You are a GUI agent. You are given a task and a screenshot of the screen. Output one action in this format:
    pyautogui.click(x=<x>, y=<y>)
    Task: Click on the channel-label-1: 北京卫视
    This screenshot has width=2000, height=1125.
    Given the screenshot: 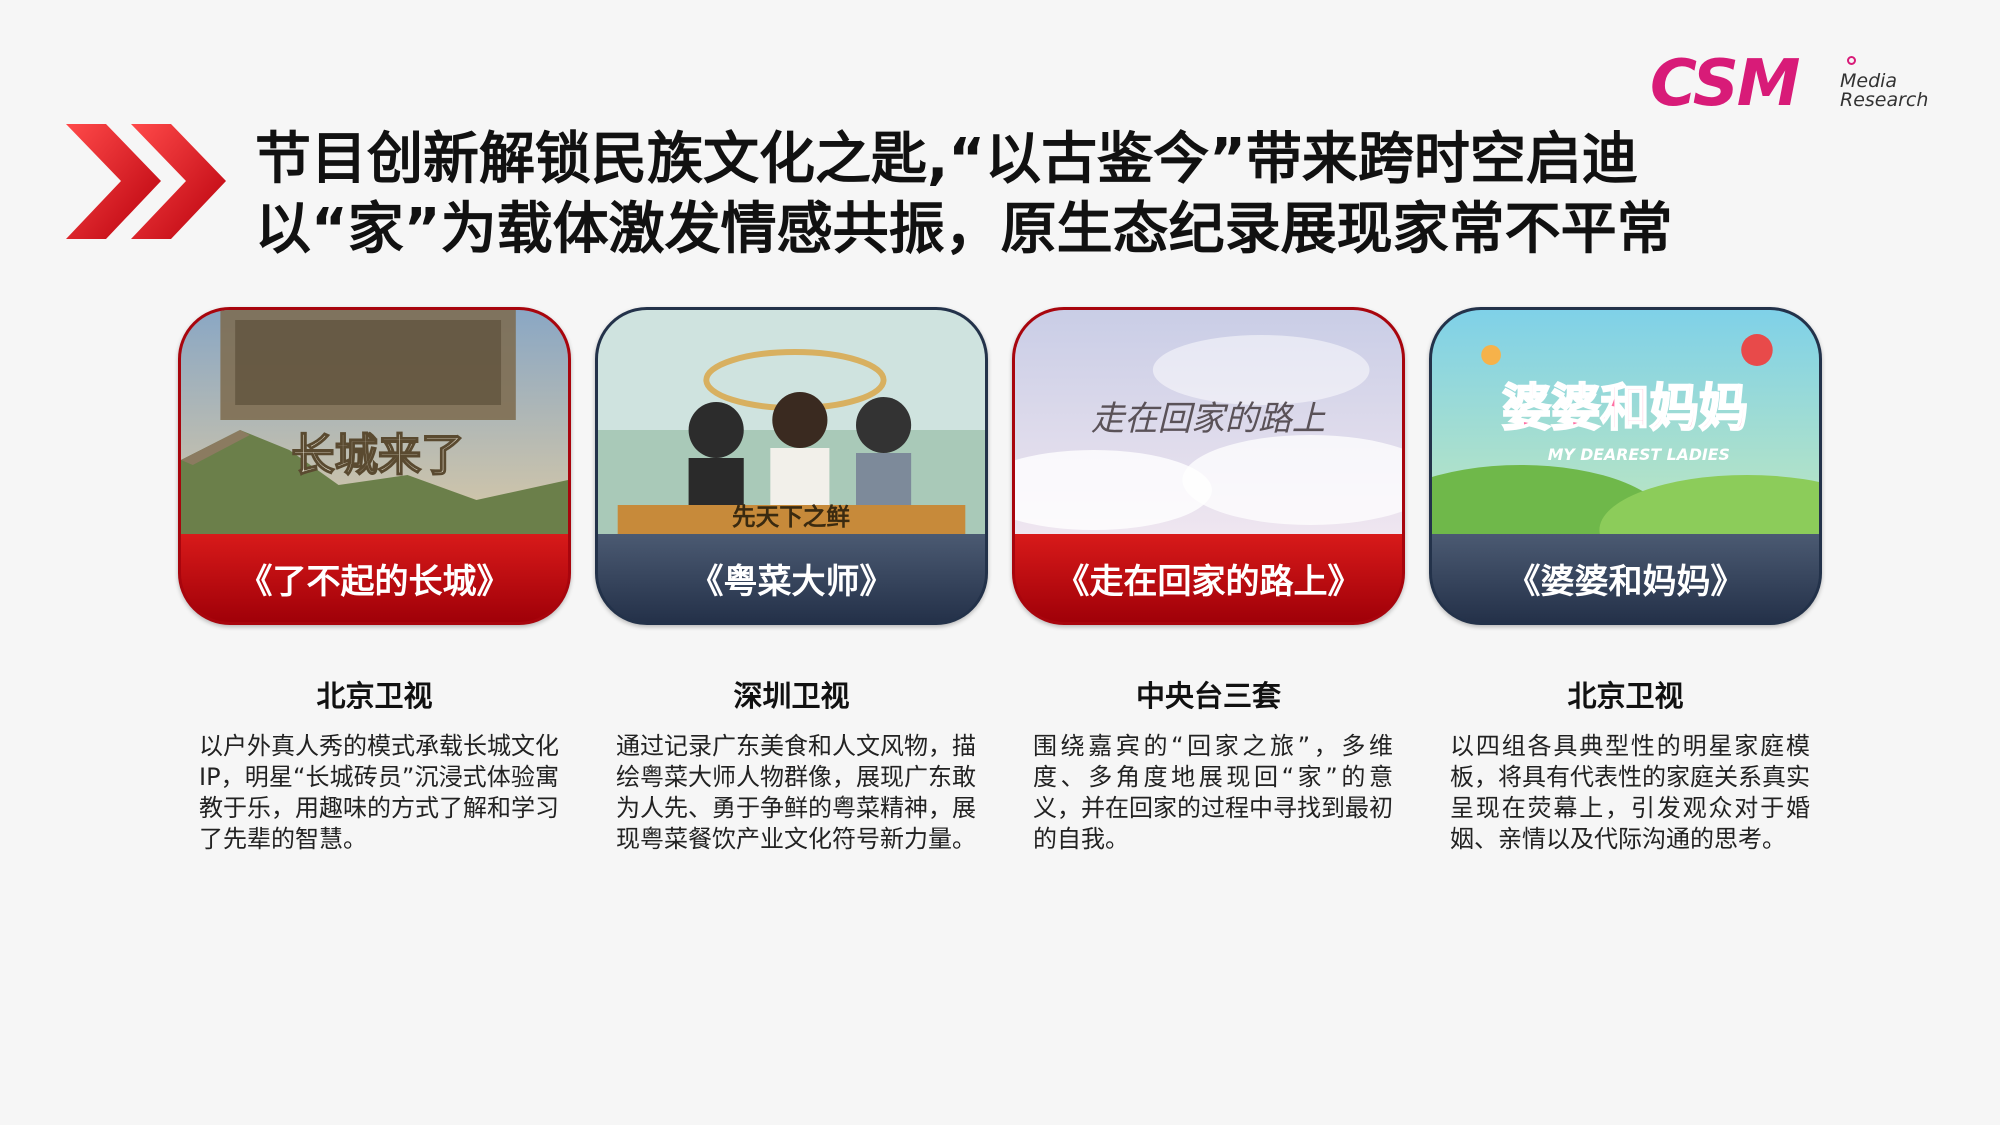 What is the action you would take?
    pyautogui.click(x=374, y=696)
    